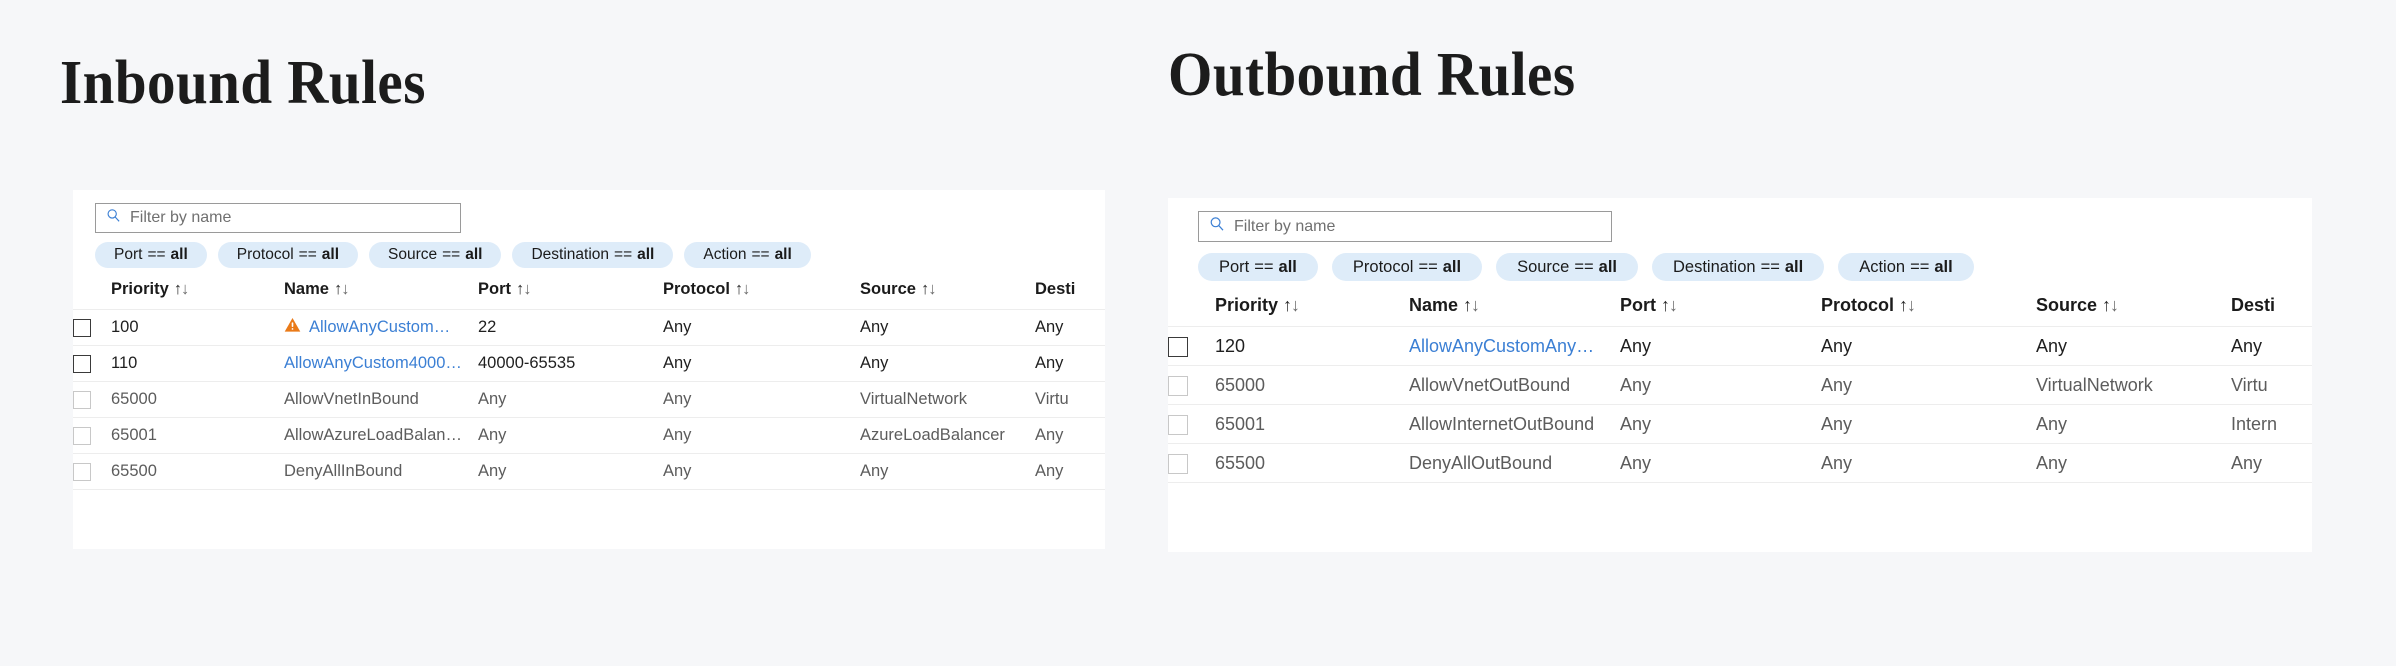 This screenshot has height=666, width=2396. Describe the element at coordinates (1312, 385) in the screenshot. I see `cell-priority: 65000` at that location.